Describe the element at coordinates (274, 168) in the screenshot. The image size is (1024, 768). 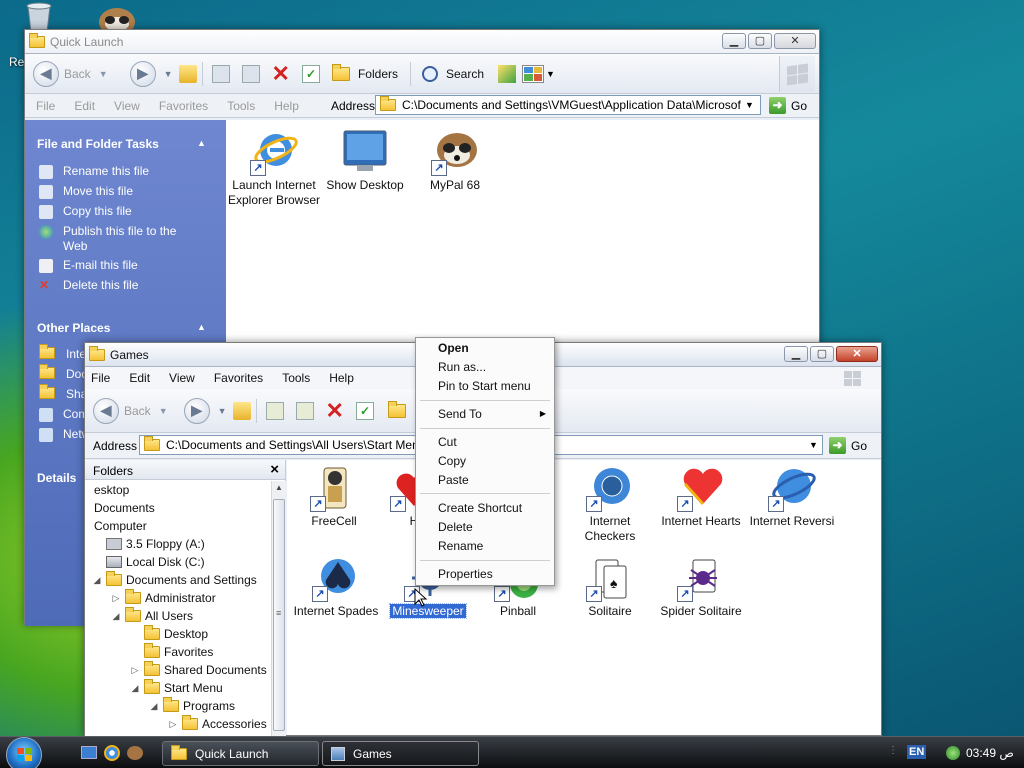
I see `ie-shortcut: ↗ Launch Internet Explorer Browser` at that location.